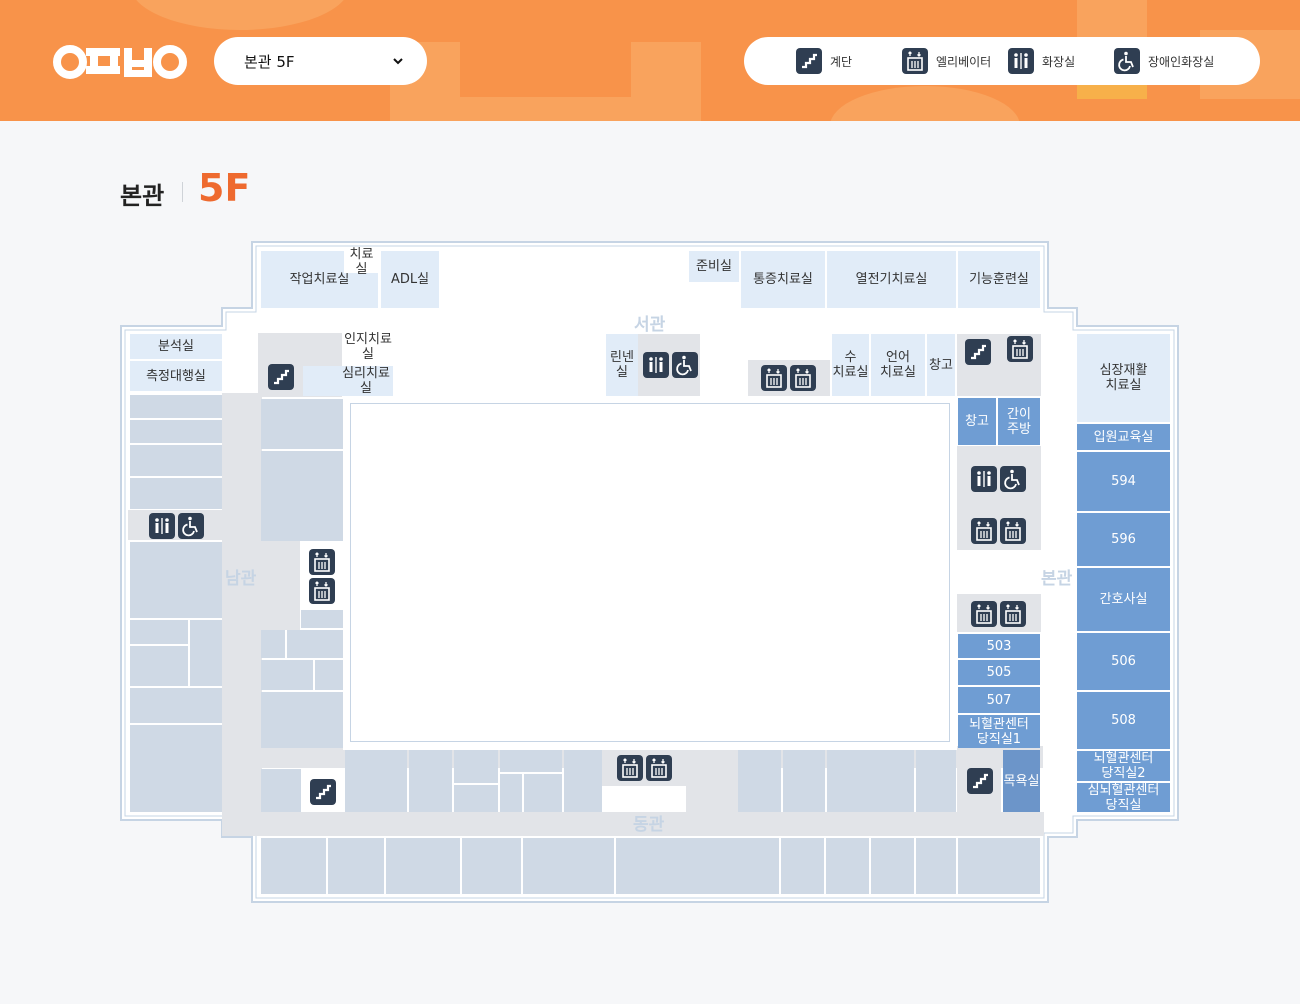  What do you see at coordinates (783, 279) in the screenshot?
I see `room-pain-therapy: 통증치료실` at bounding box center [783, 279].